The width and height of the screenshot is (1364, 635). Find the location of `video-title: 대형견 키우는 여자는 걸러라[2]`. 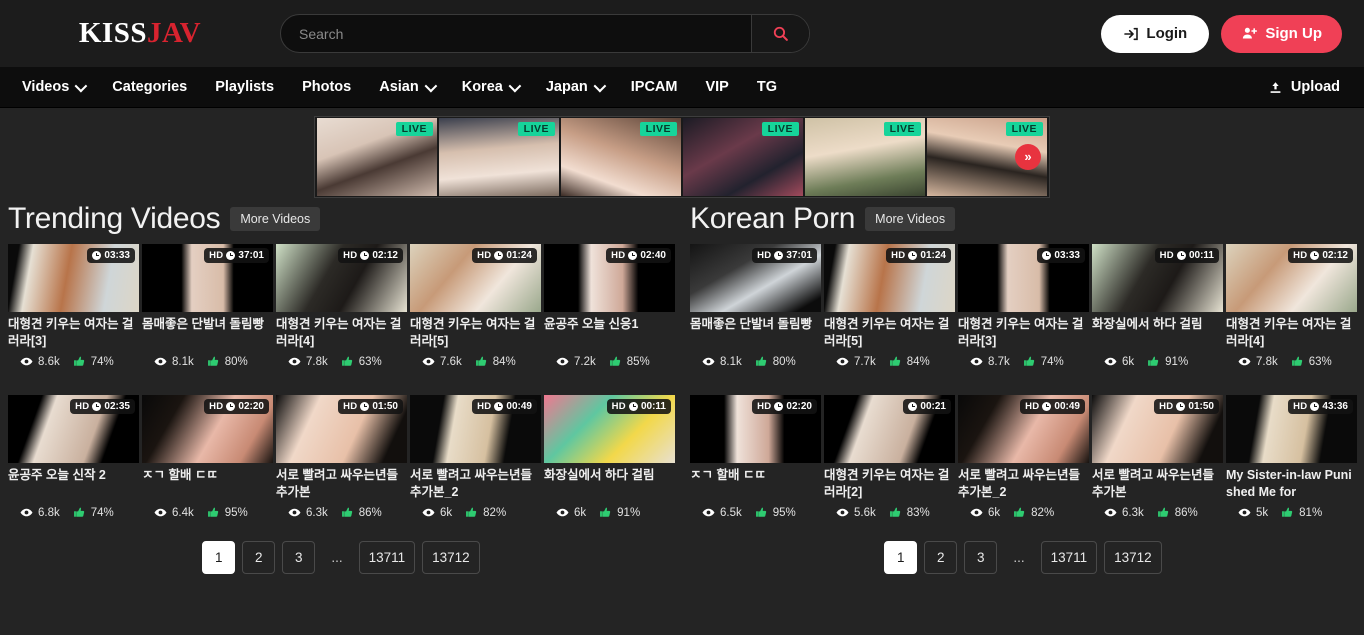

video-title: 대형견 키우는 여자는 걸러라[2] is located at coordinates (889, 484).